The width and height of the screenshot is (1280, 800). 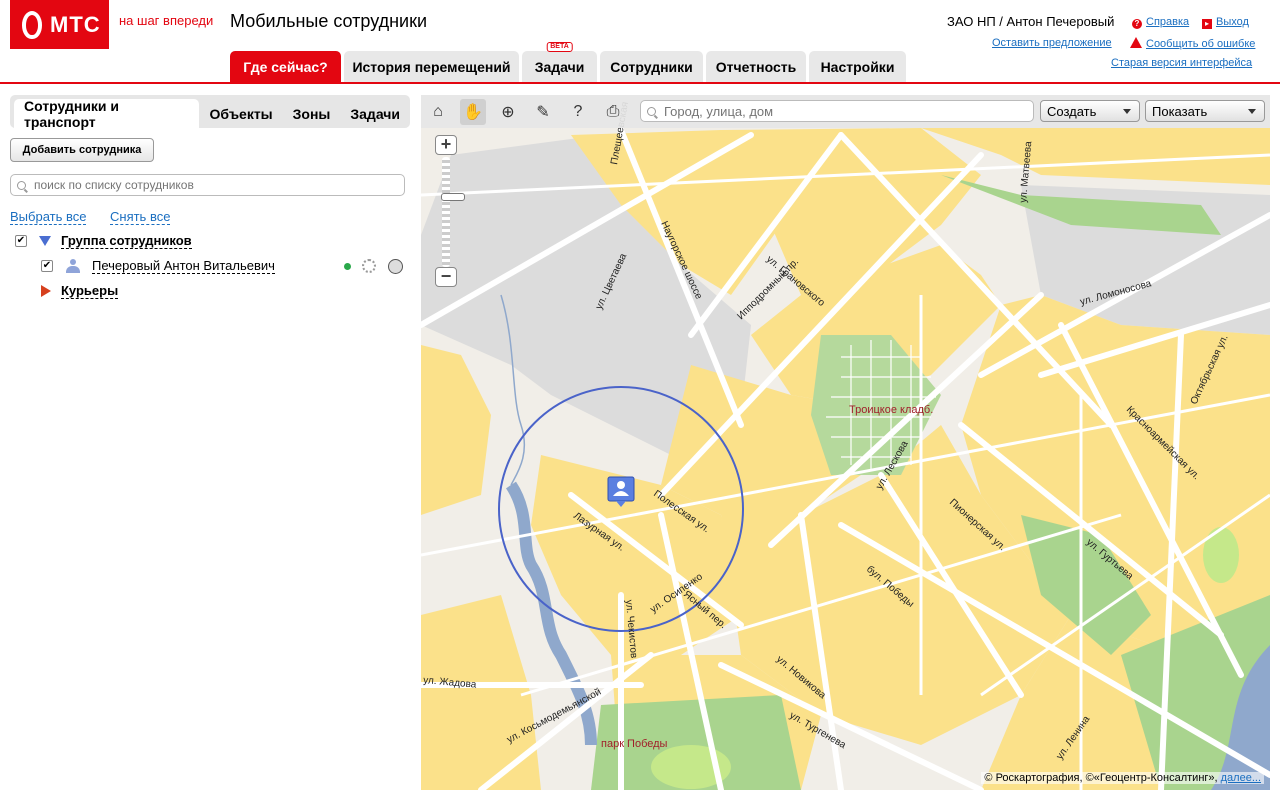 I want to click on mts-egg-icon, so click(x=32, y=24).